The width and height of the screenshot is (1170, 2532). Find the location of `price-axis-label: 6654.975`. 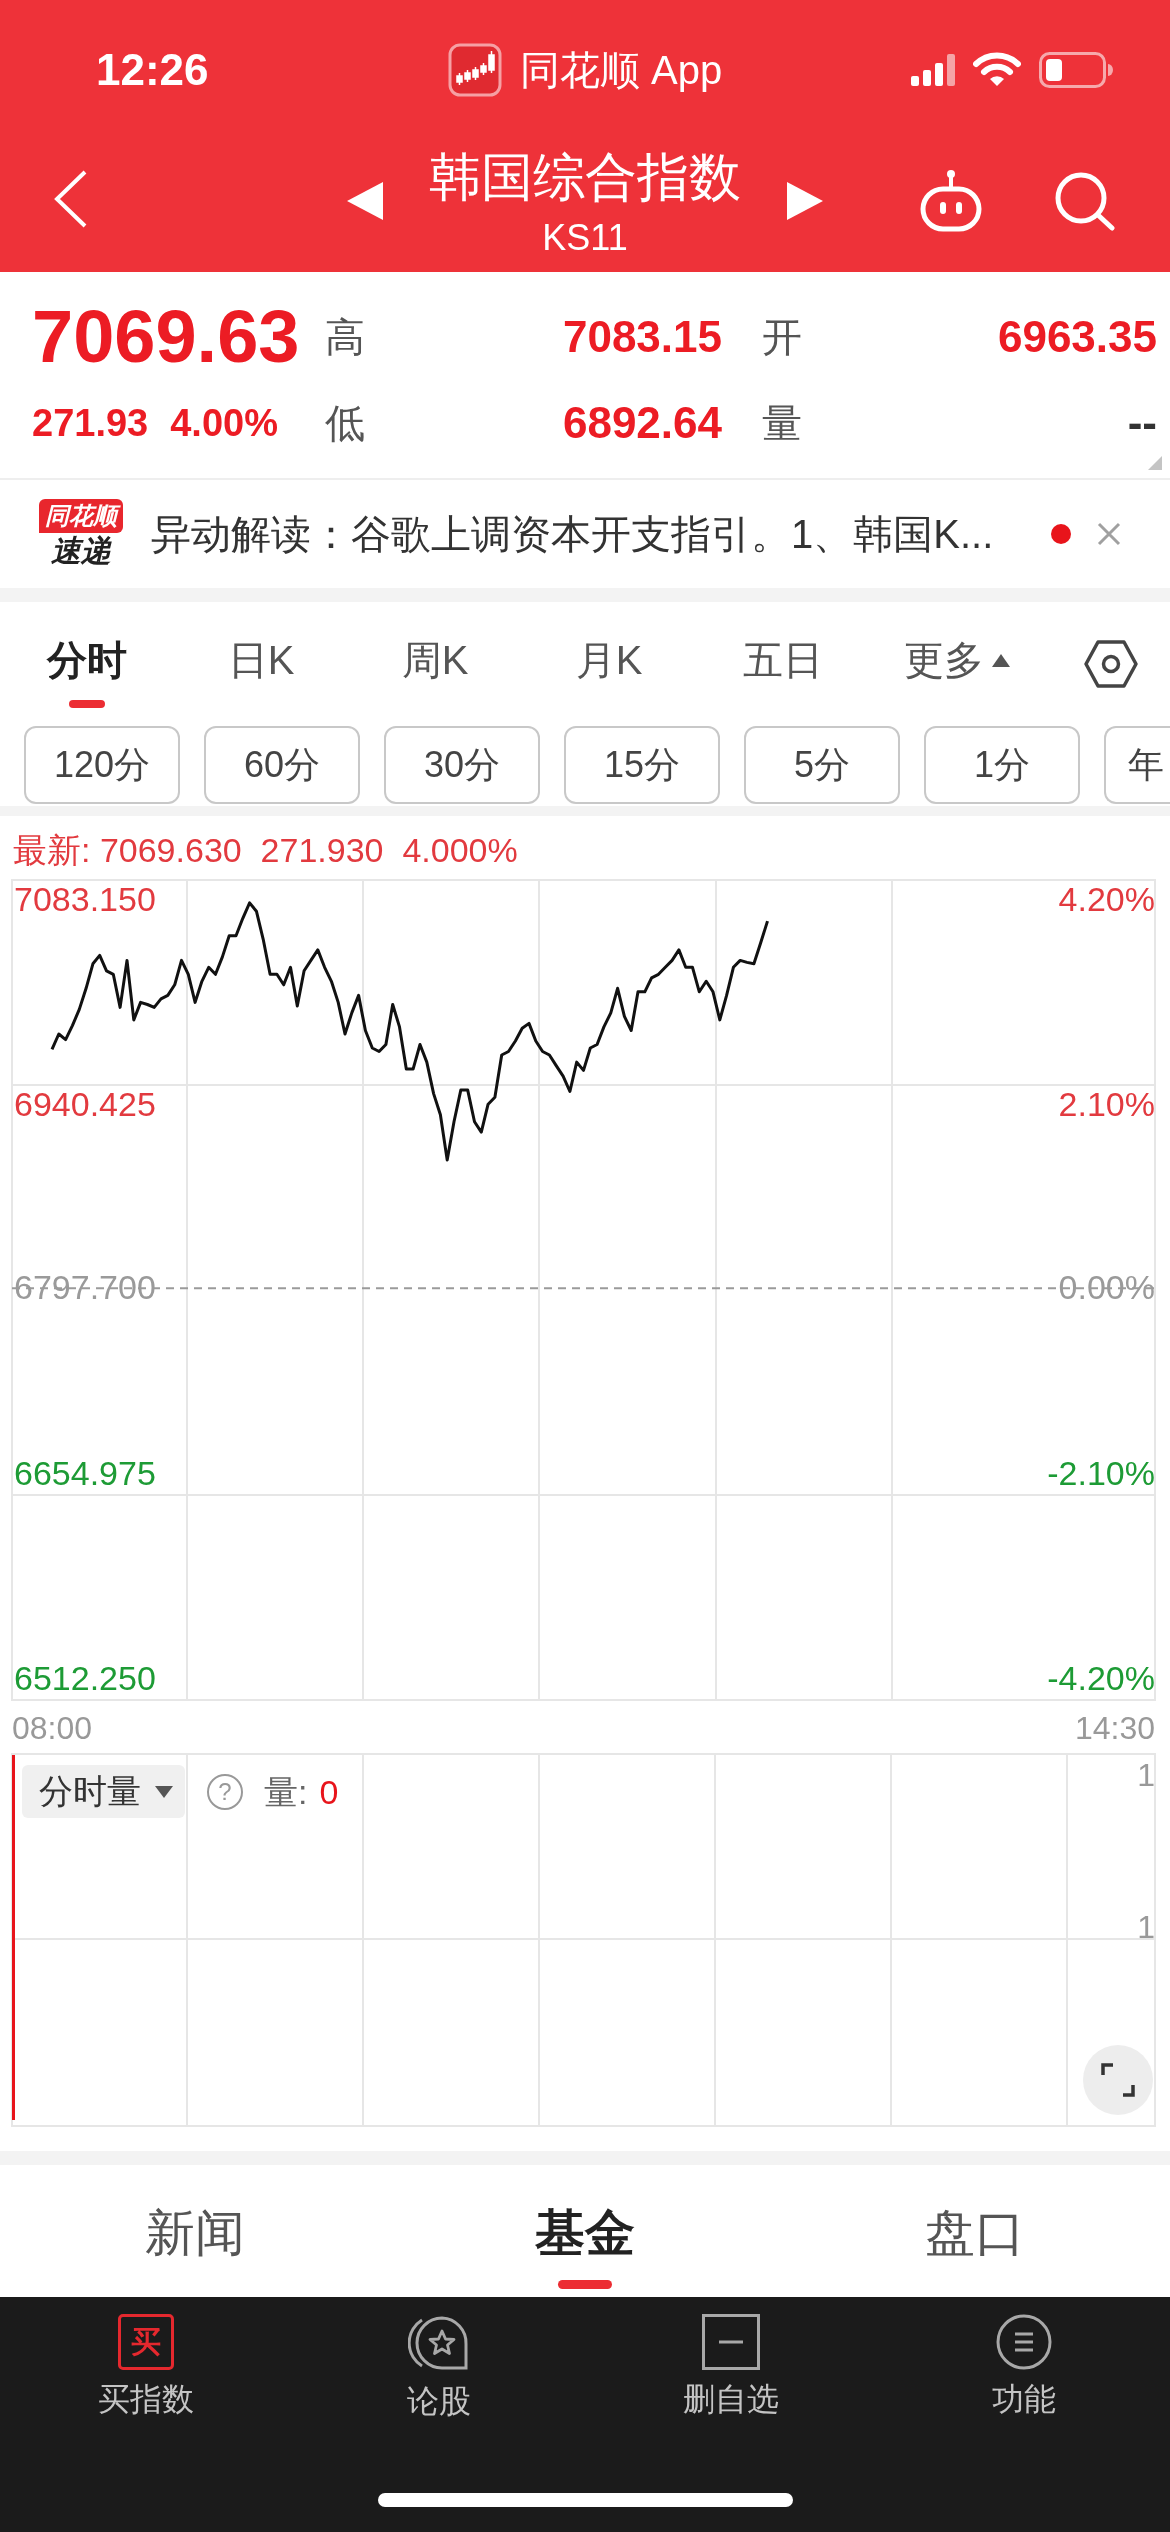

price-axis-label: 6654.975 is located at coordinates (85, 1473).